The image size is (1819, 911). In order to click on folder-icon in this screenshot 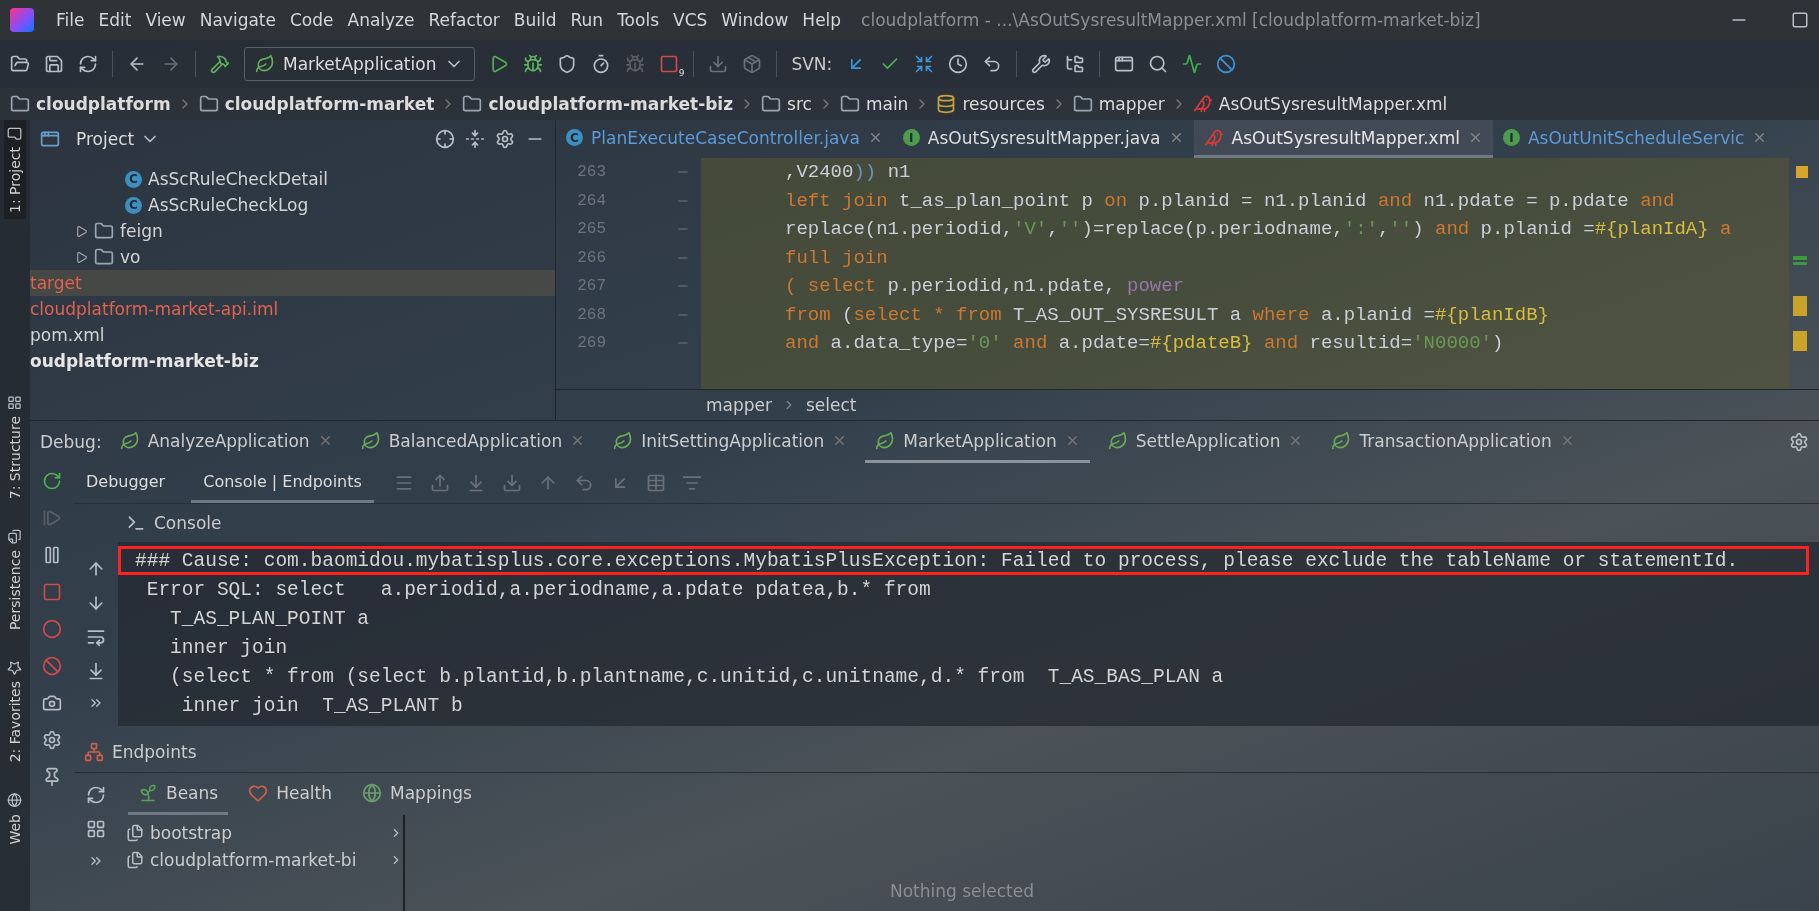, I will do `click(1082, 104)`.